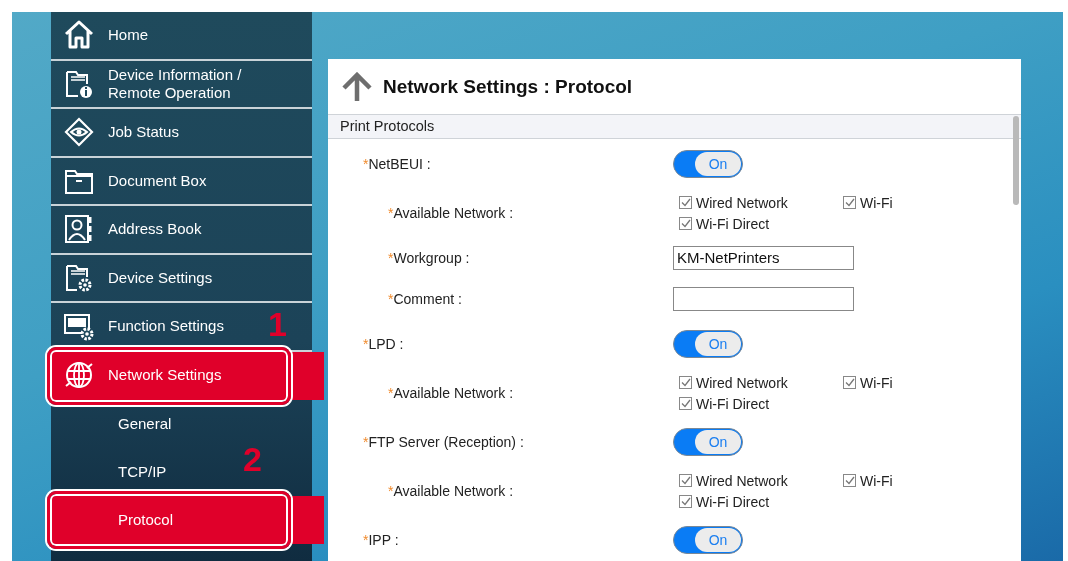 The width and height of the screenshot is (1068, 561). I want to click on step-number: 2, so click(252, 459).